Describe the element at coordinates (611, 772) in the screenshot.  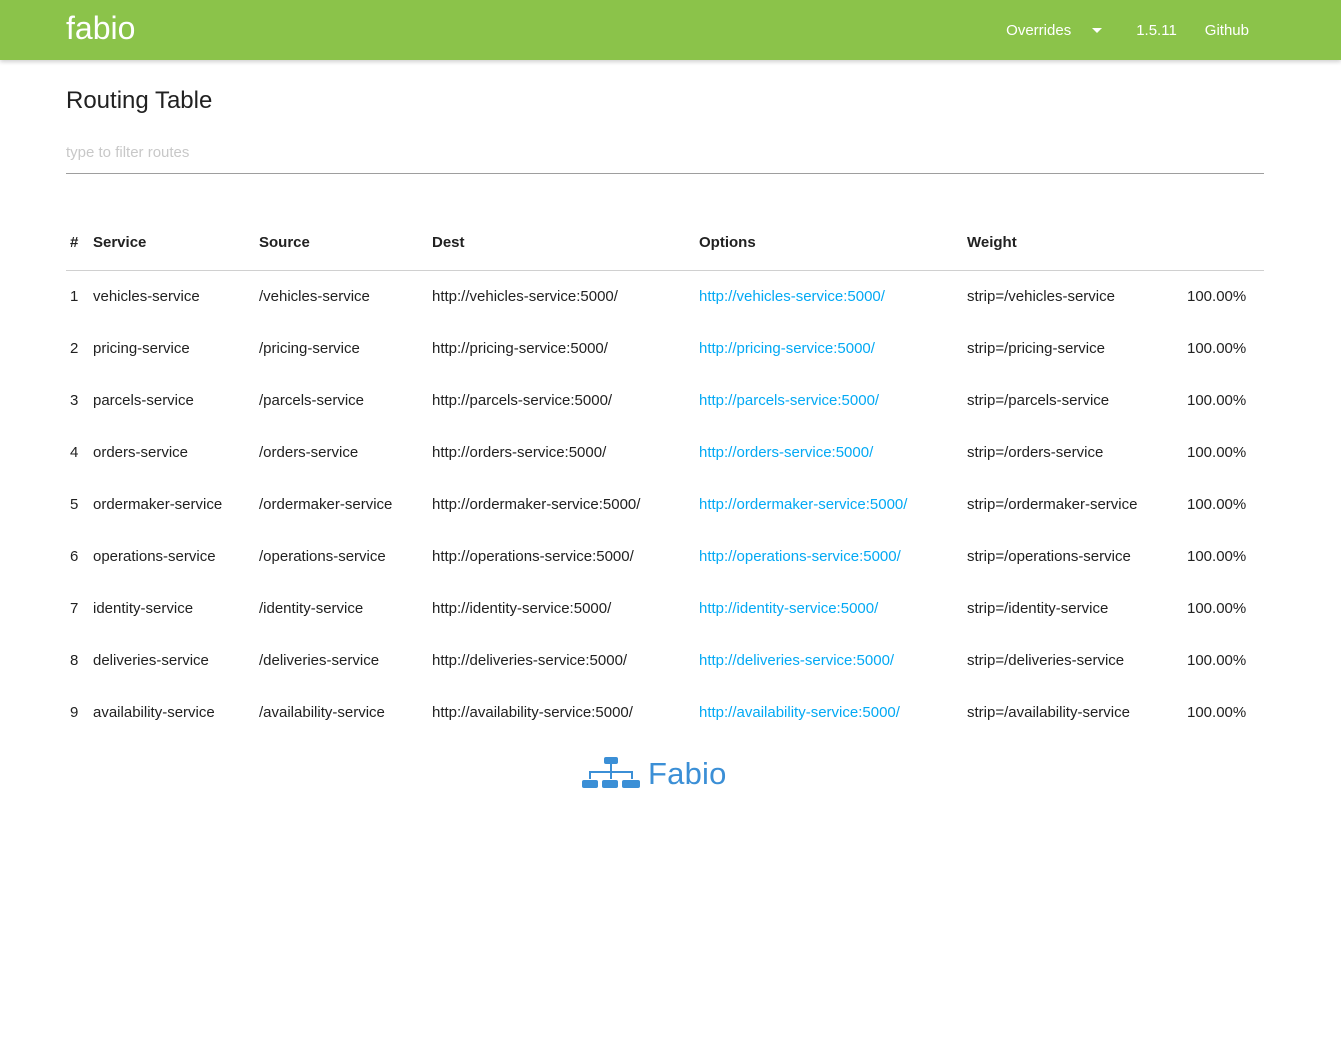
I see `network-tree-icon` at that location.